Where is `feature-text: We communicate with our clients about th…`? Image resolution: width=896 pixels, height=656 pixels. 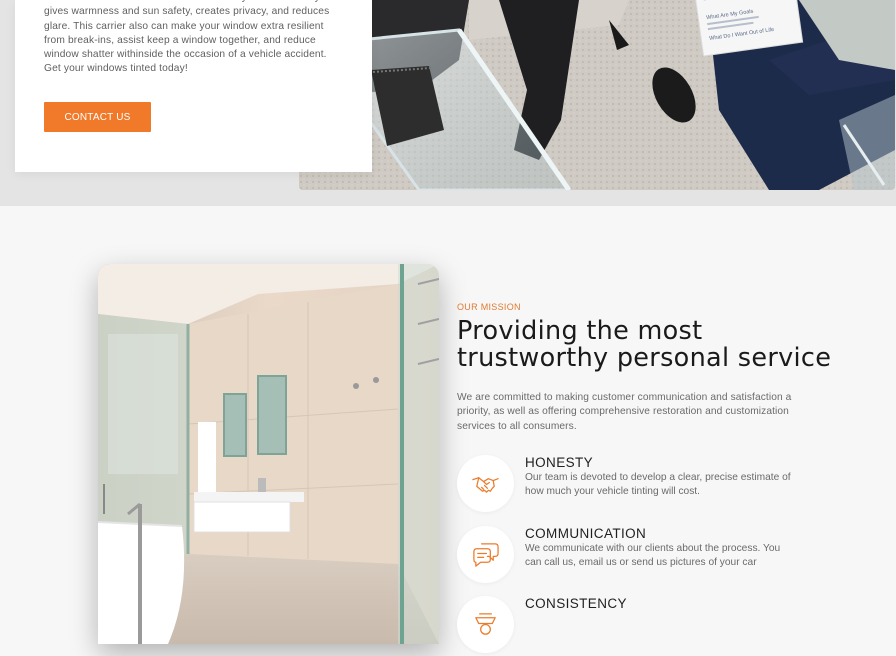
feature-text: We communicate with our clients about th… is located at coordinates (660, 556).